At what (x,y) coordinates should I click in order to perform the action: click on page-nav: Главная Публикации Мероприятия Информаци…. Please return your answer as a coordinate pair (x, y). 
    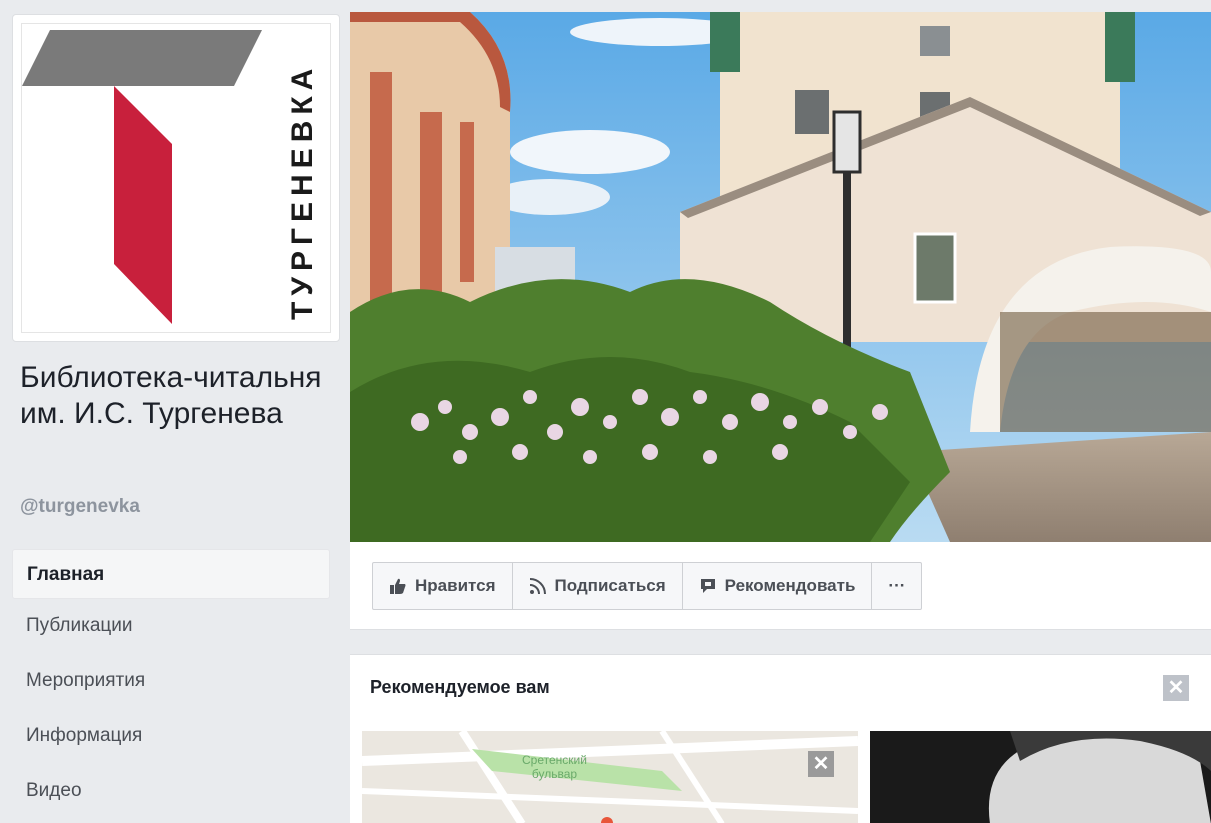
    Looking at the image, I should click on (171, 684).